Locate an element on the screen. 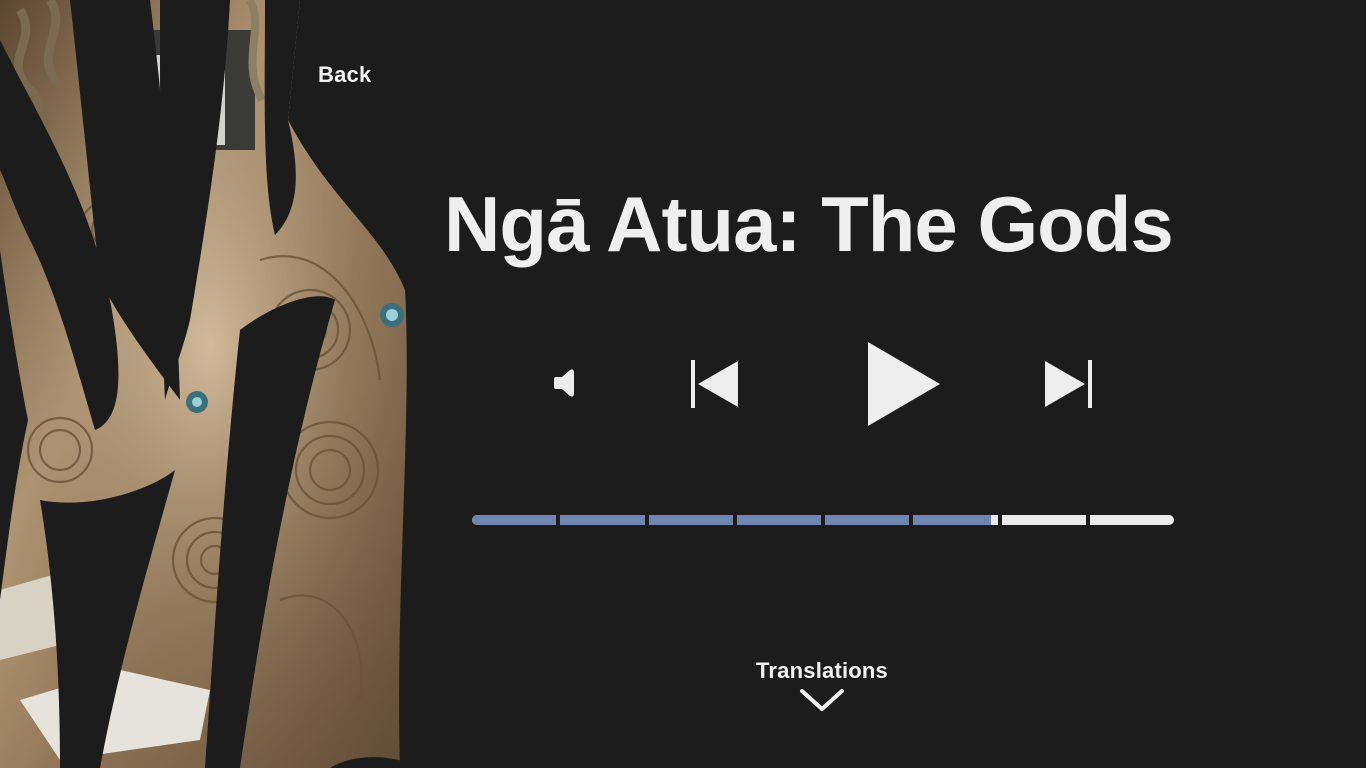  skip-previous-icon is located at coordinates (714, 384).